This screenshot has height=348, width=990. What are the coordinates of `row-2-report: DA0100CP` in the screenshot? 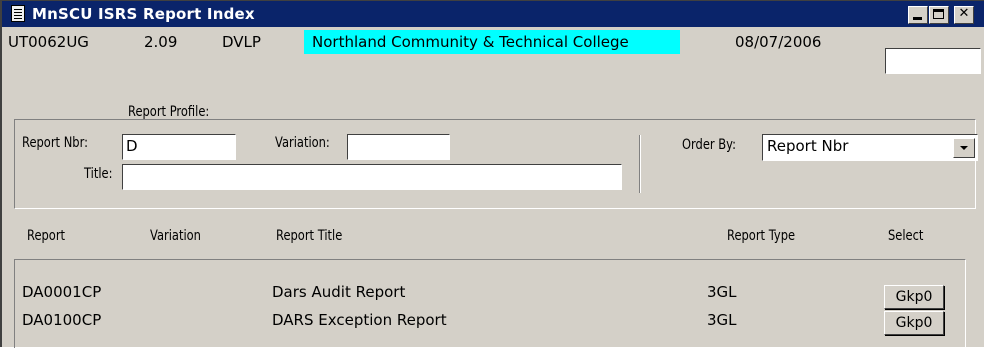 It's located at (62, 320).